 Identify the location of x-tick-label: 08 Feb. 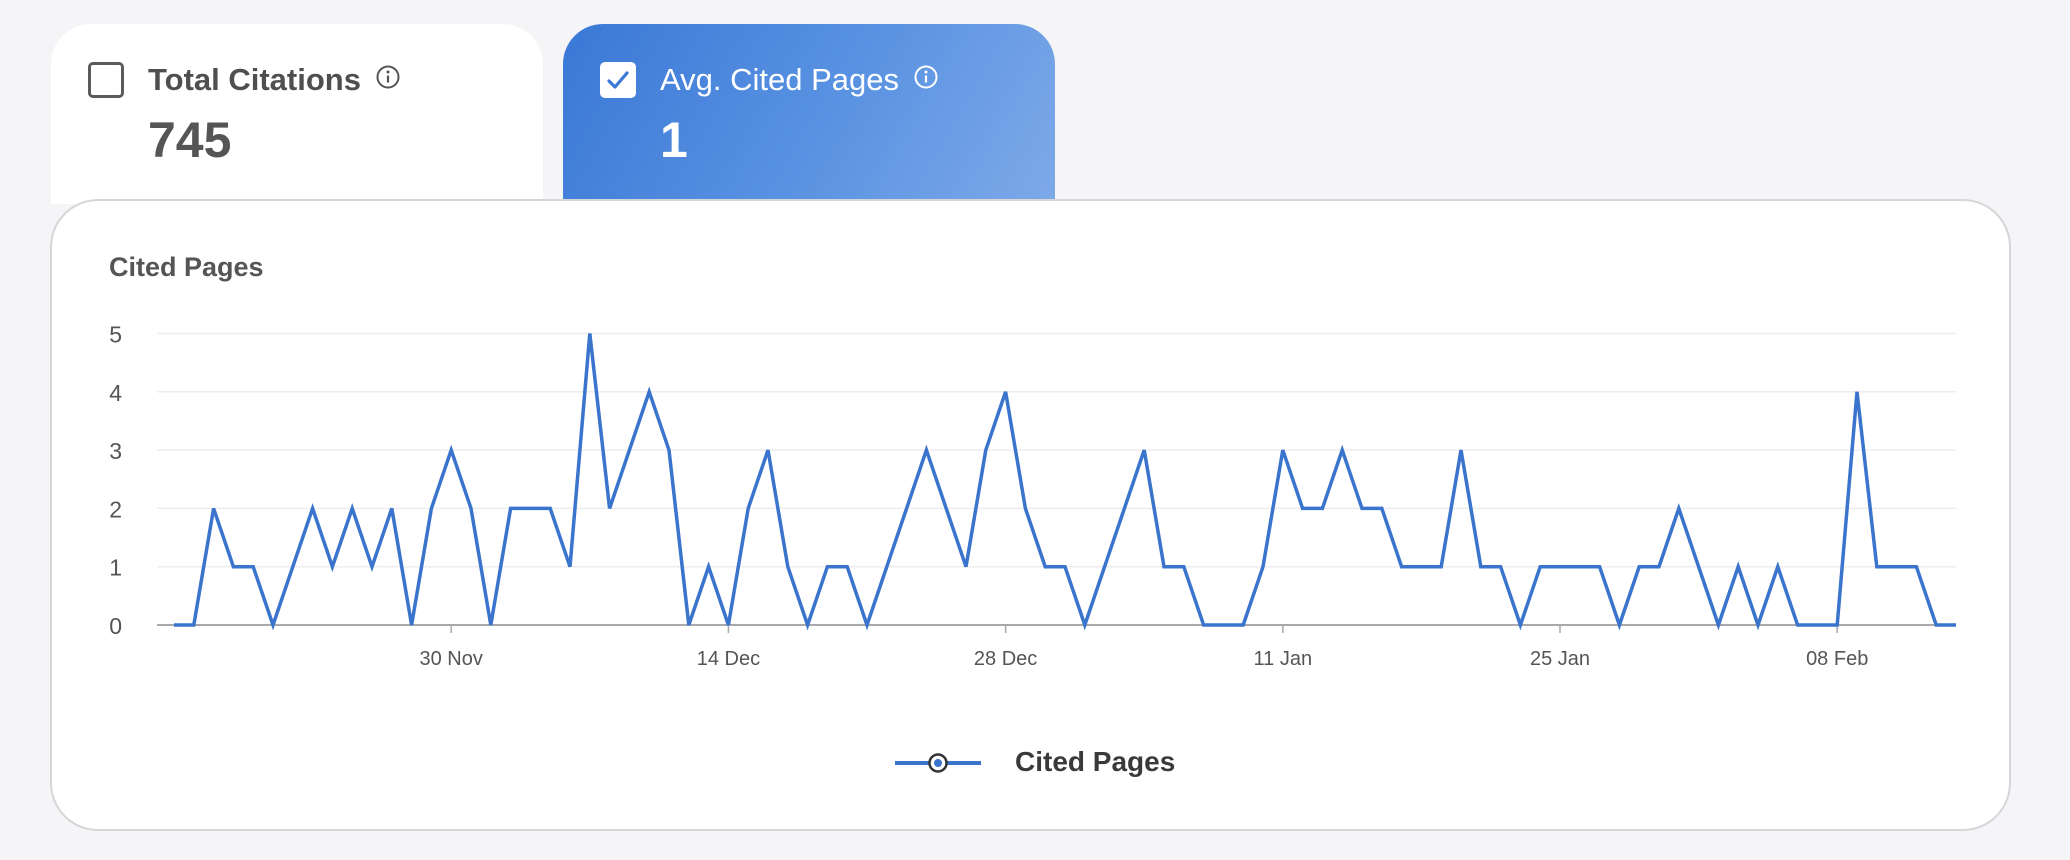
(1837, 659).